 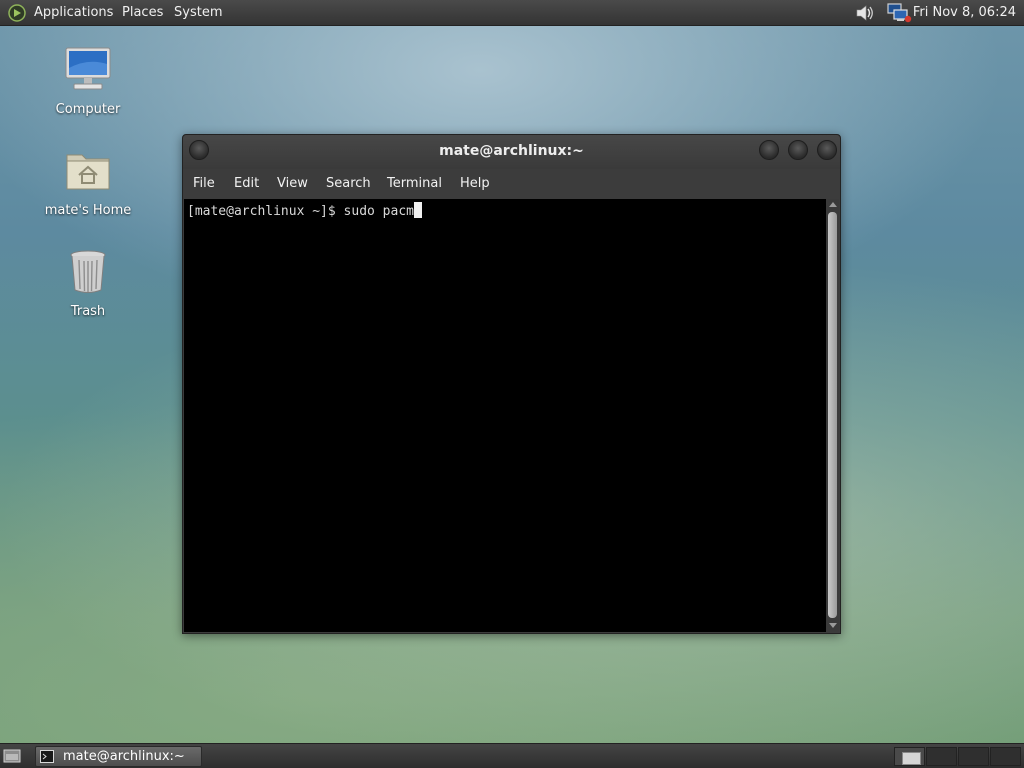 I want to click on clock: Fri Nov 8, 06:24, so click(x=964, y=12).